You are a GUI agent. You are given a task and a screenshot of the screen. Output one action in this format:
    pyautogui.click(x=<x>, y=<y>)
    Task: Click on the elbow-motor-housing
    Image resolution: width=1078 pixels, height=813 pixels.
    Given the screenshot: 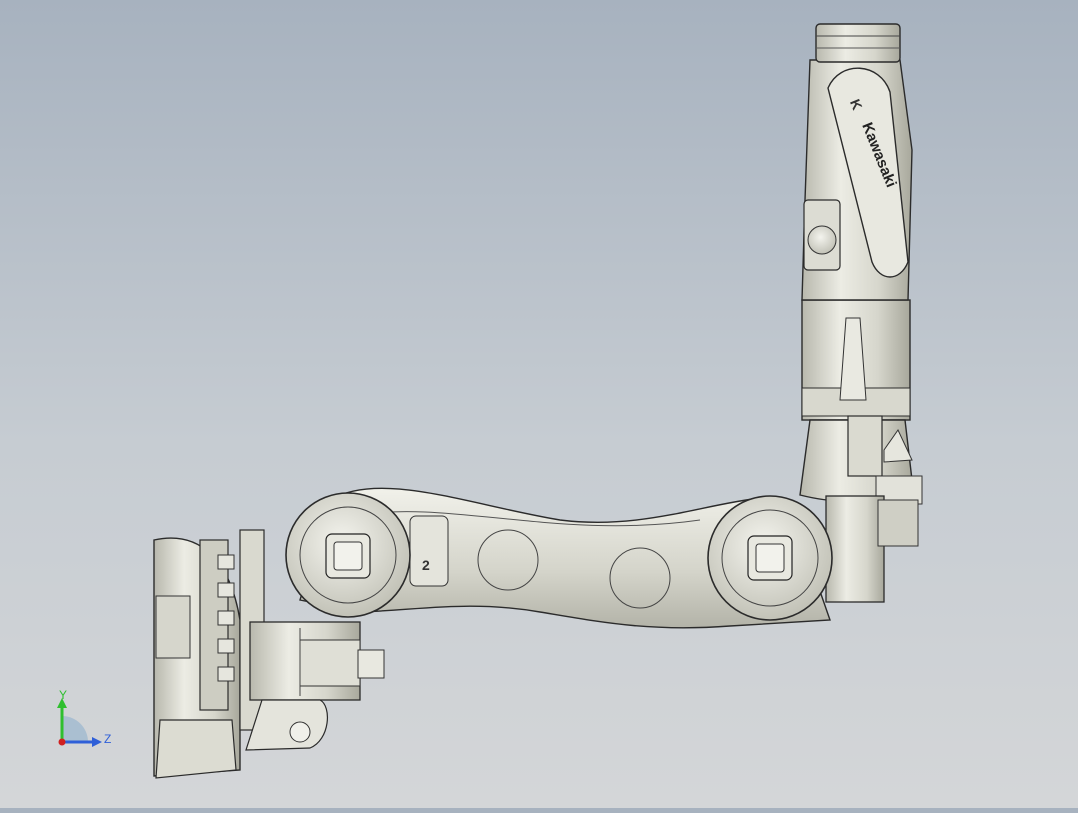 What is the action you would take?
    pyautogui.click(x=855, y=549)
    